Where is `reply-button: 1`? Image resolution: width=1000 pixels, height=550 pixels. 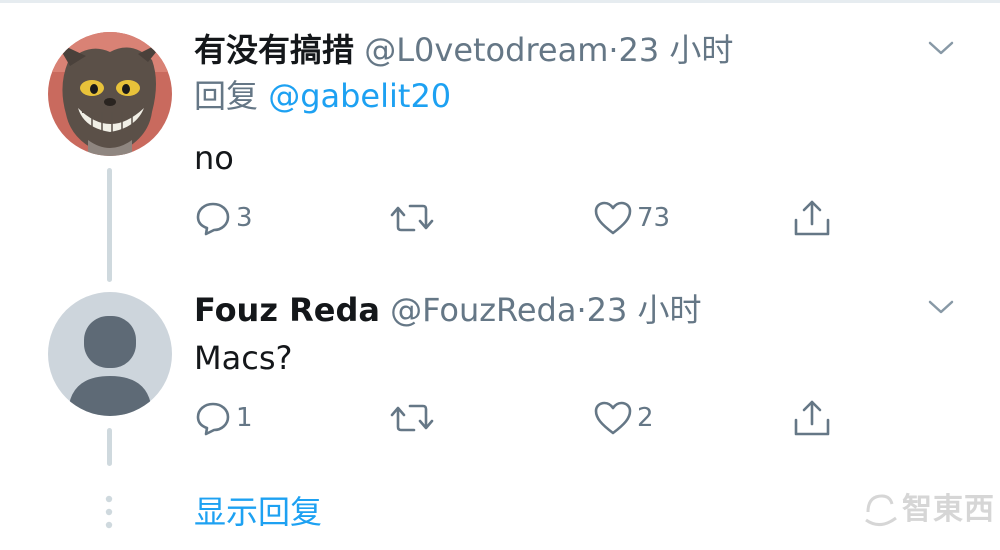 reply-button: 1 is located at coordinates (223, 418).